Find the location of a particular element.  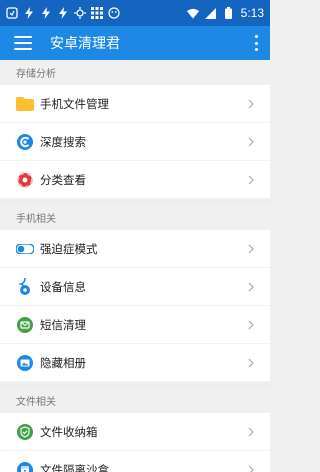

list-item-file-manager: 手机文件管理 is located at coordinates (135, 104).